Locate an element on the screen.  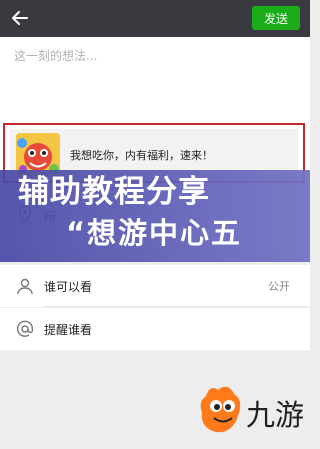
banner-title-line2: “想游中心五 is located at coordinates (154, 233).